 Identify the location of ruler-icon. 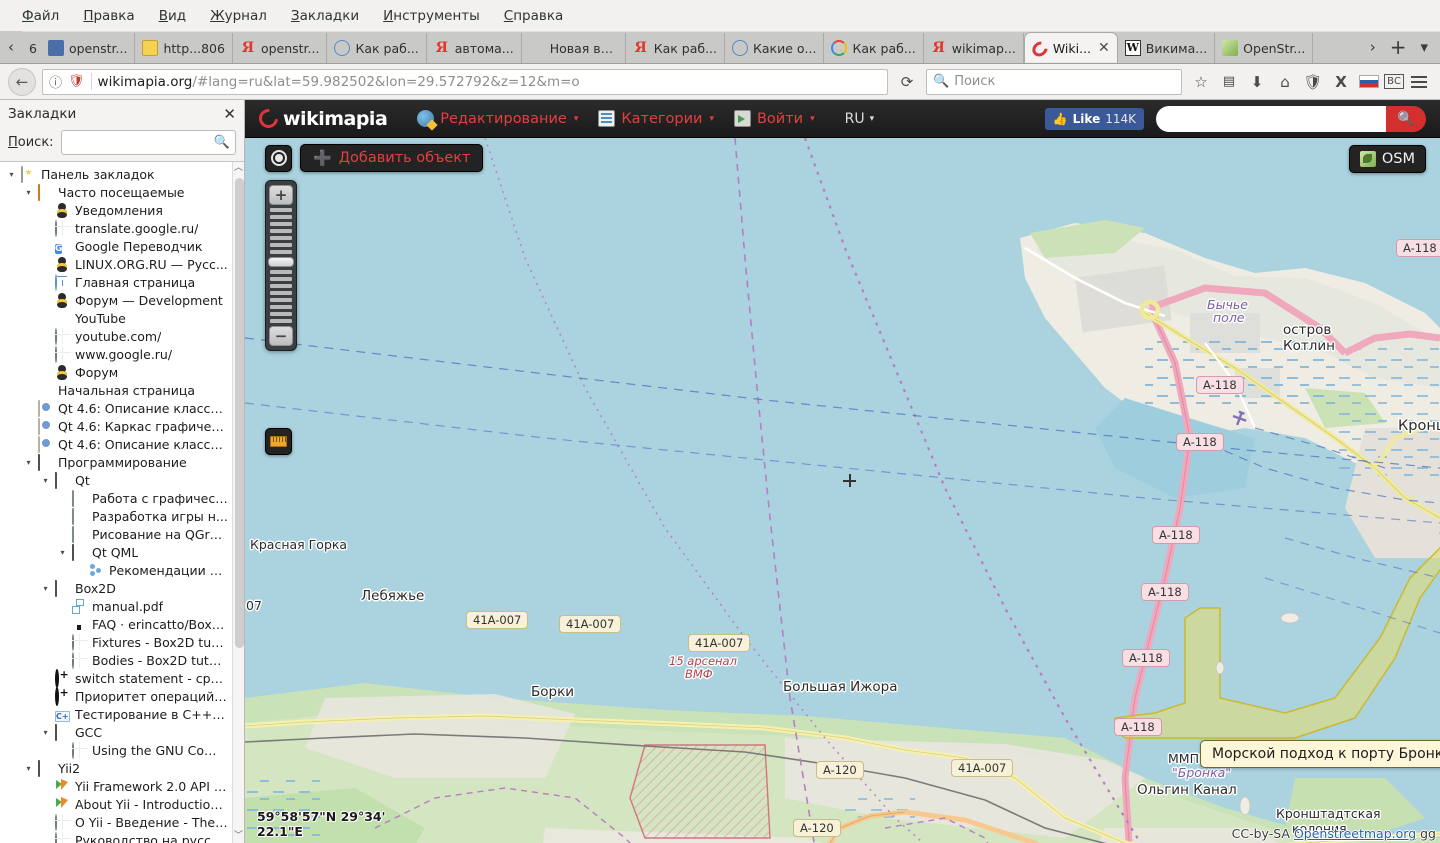
(278, 441).